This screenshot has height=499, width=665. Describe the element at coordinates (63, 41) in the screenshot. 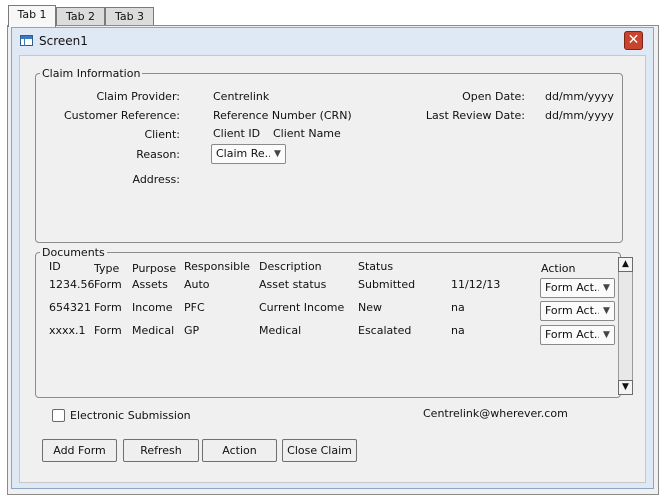

I see `window-title: Screen1` at that location.